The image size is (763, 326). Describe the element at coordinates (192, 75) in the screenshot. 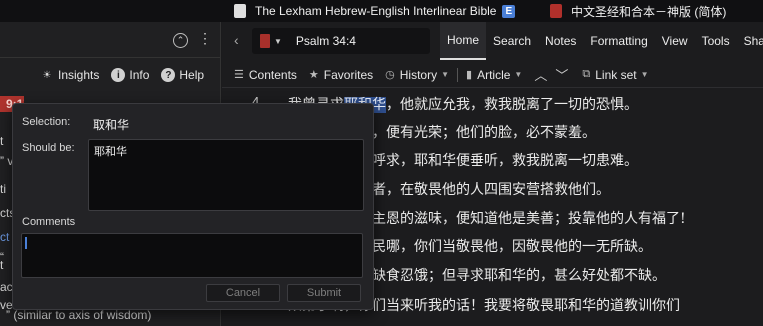

I see `help-label: Help` at that location.